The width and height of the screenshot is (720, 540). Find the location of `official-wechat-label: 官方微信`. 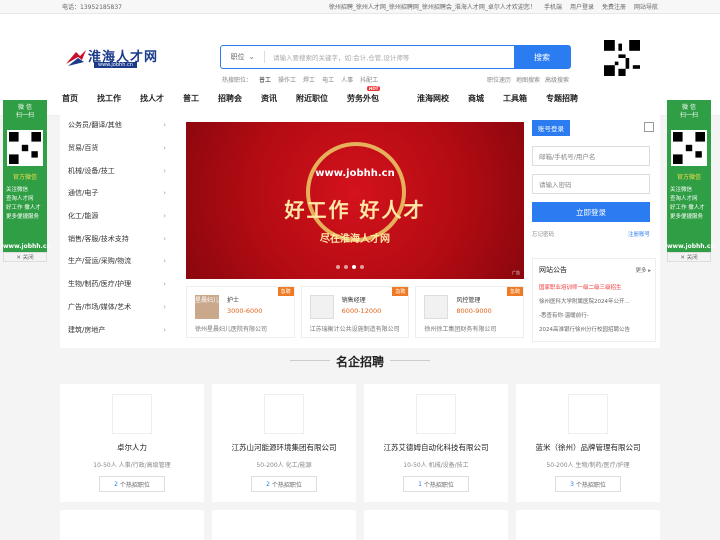

official-wechat-label: 官方微信 is located at coordinates (688, 177).